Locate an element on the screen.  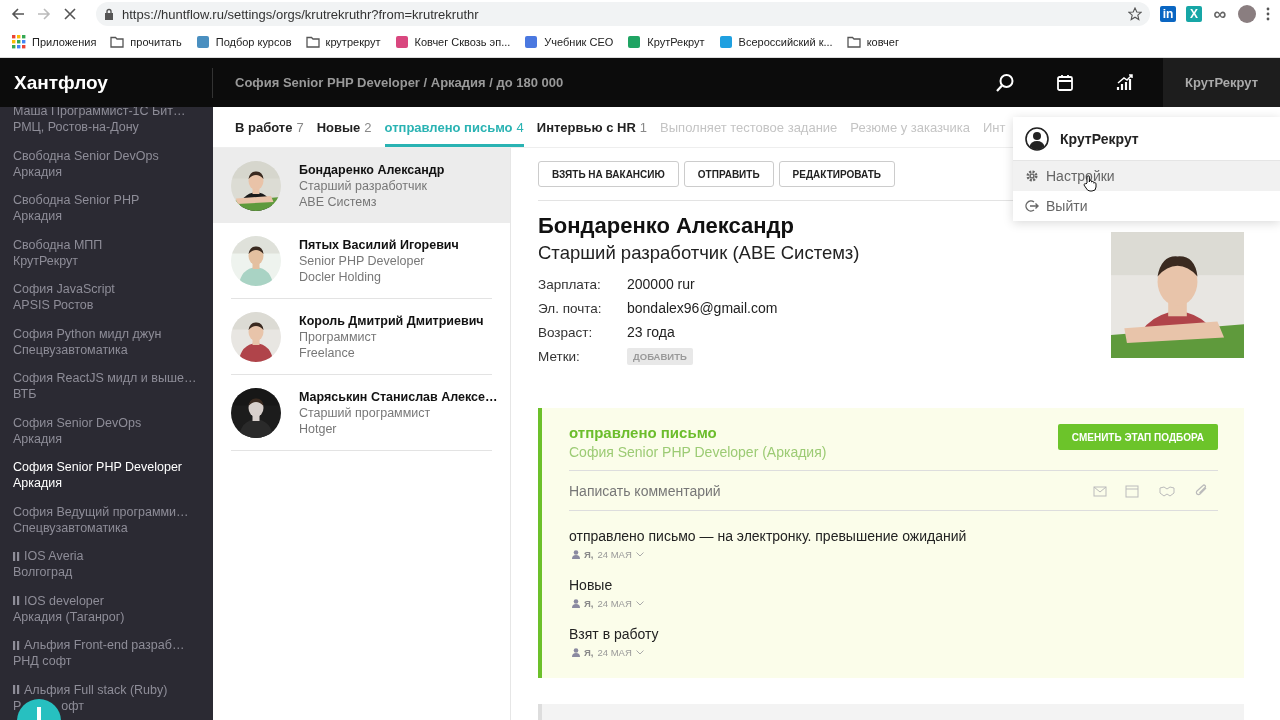
field-value: bondalex96@gmail.com is located at coordinates (702, 308).